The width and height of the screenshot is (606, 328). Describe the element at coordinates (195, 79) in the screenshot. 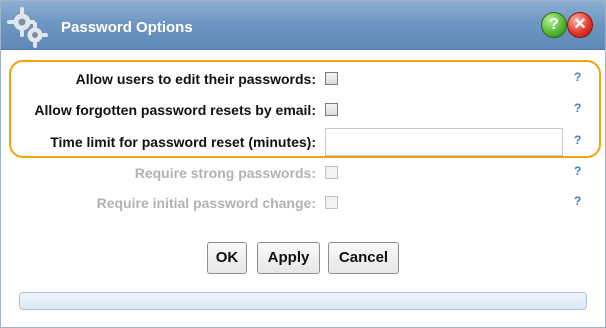

I see `field-label: Allow users to edit their passwords:` at that location.